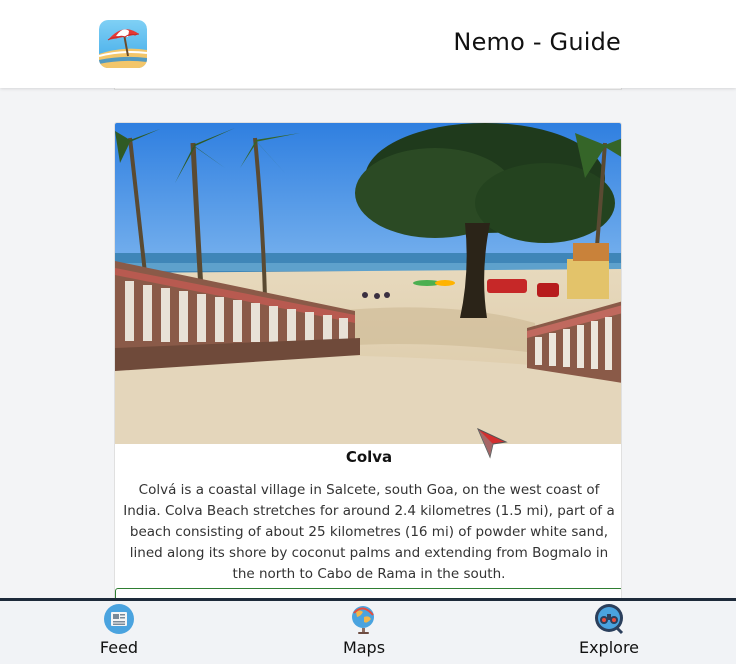  What do you see at coordinates (368, 44) in the screenshot?
I see `app-header: Nemo - Guide` at bounding box center [368, 44].